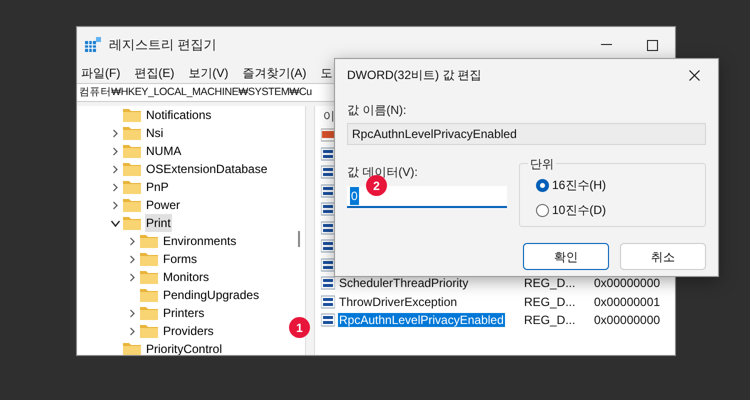 This screenshot has height=400, width=750. Describe the element at coordinates (186, 277) in the screenshot. I see `tree-item: Monitors` at that location.